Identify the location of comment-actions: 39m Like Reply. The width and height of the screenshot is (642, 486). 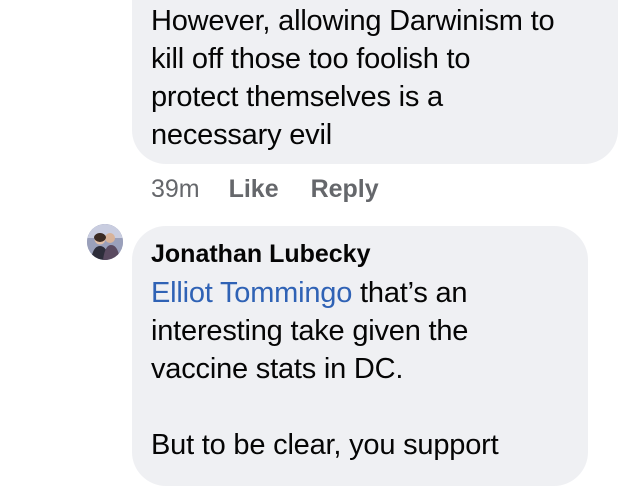
(277, 189).